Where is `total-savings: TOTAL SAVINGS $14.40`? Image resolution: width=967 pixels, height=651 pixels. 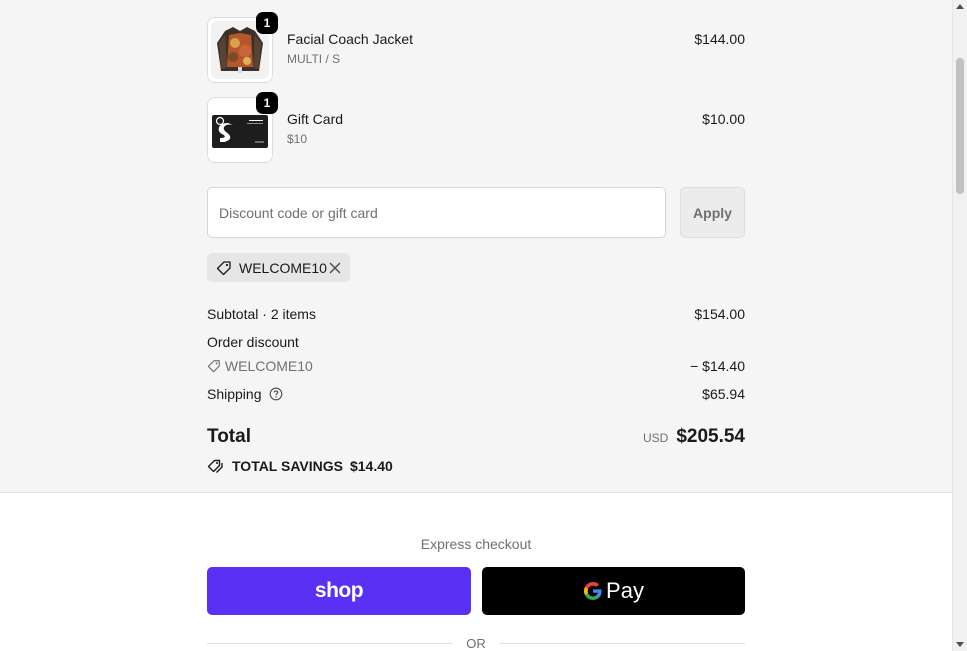 total-savings: TOTAL SAVINGS $14.40 is located at coordinates (300, 466).